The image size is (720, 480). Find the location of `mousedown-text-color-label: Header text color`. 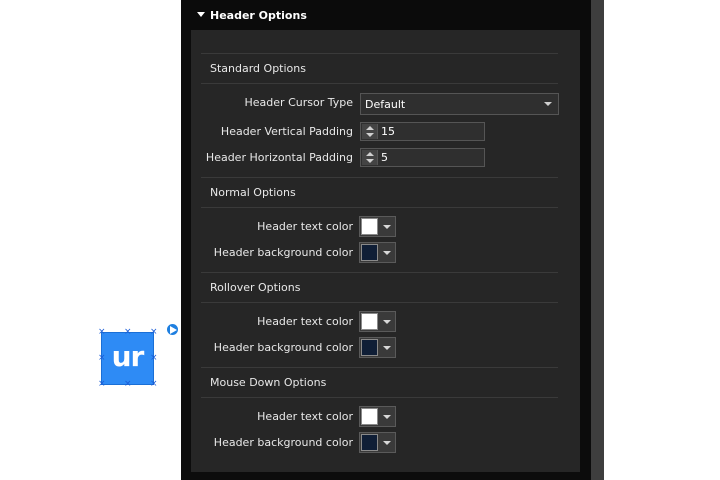

mousedown-text-color-label: Header text color is located at coordinates (305, 416).